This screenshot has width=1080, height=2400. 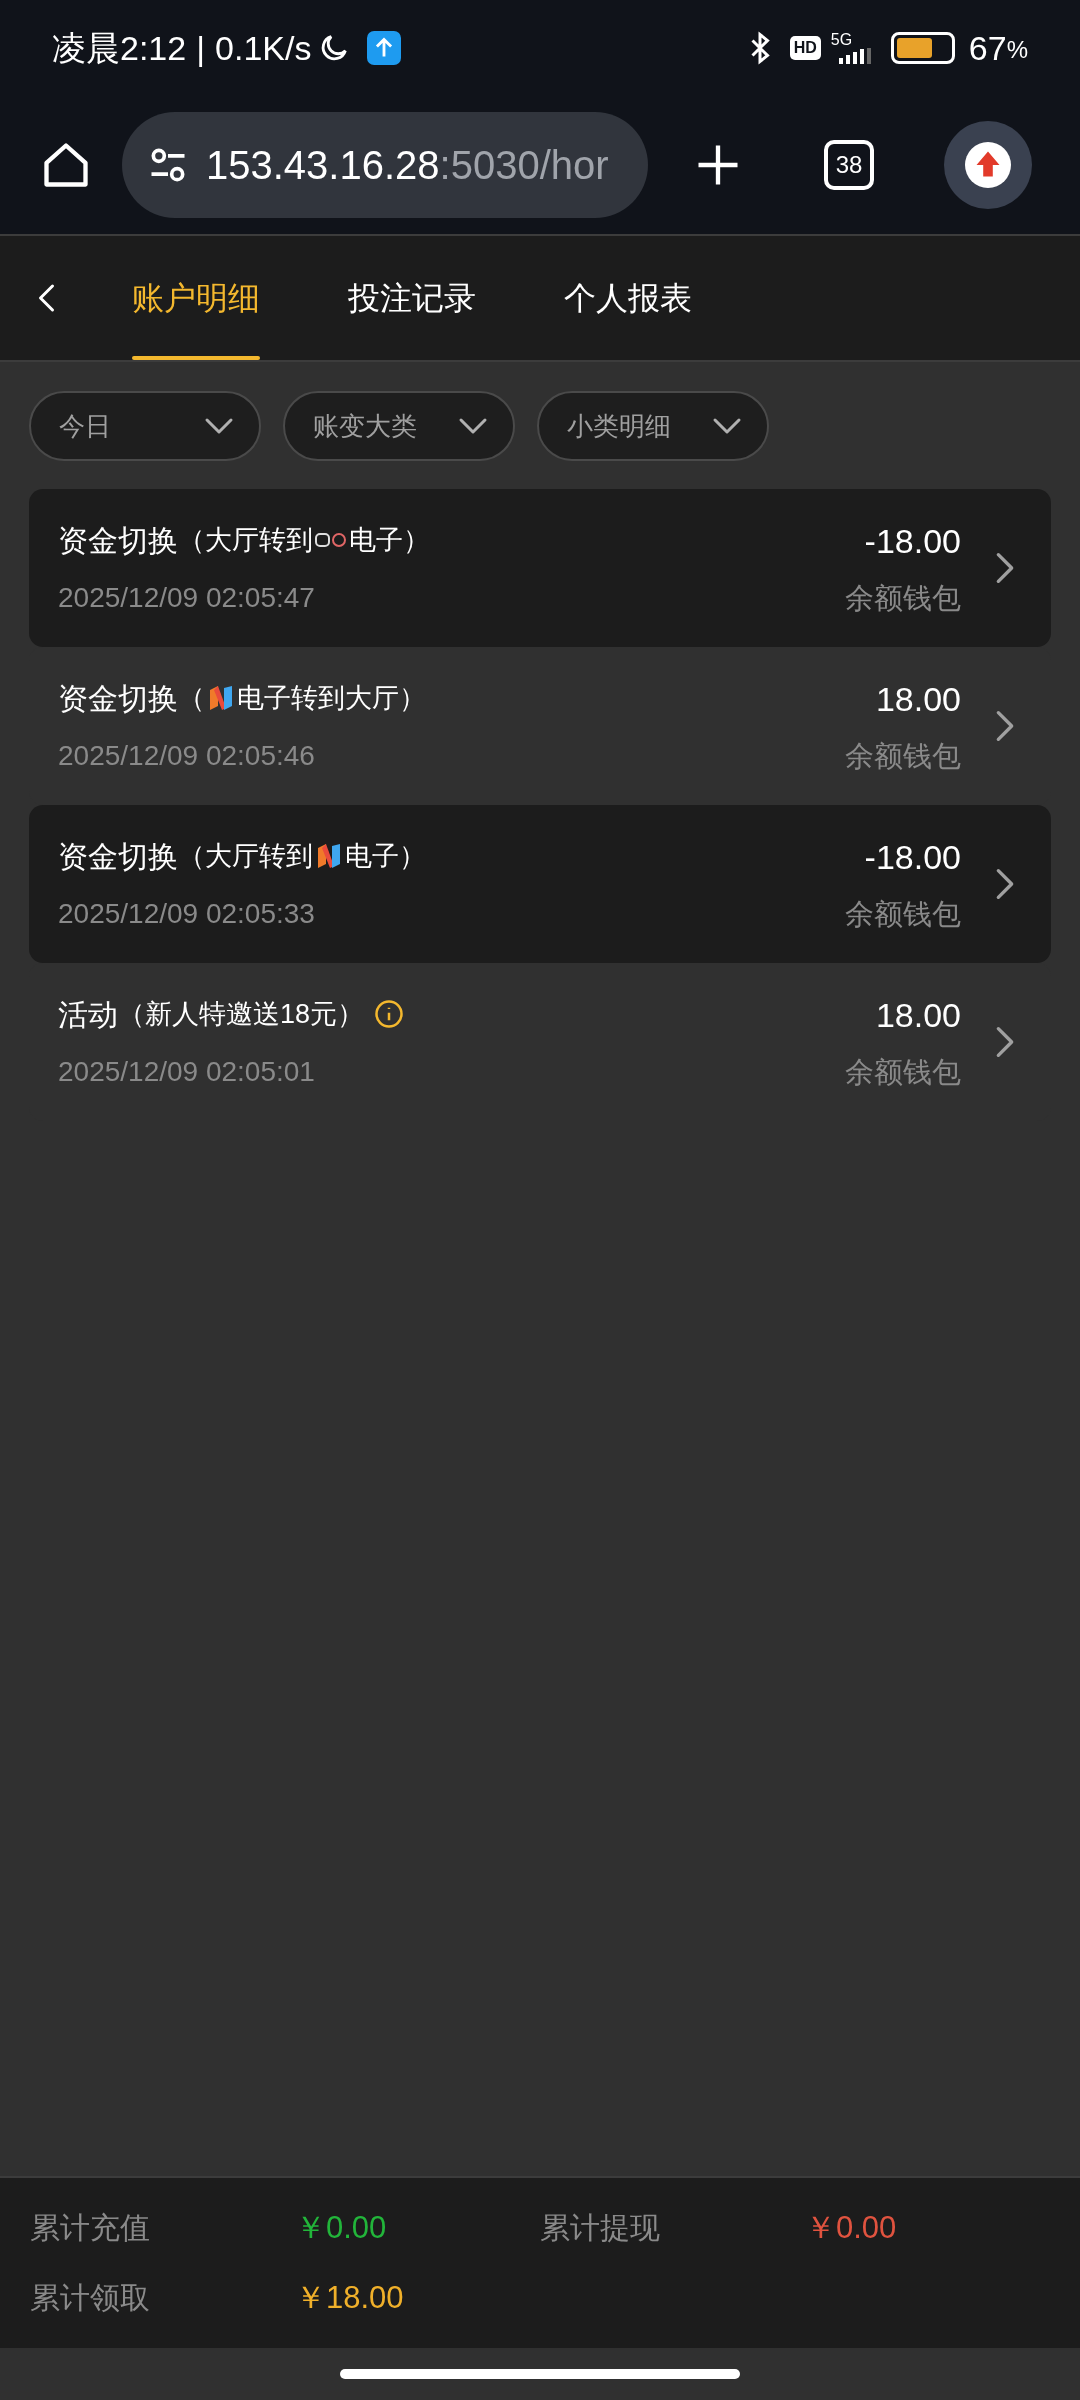 What do you see at coordinates (331, 698) in the screenshot?
I see `record-detail: 电子转到大厅）` at bounding box center [331, 698].